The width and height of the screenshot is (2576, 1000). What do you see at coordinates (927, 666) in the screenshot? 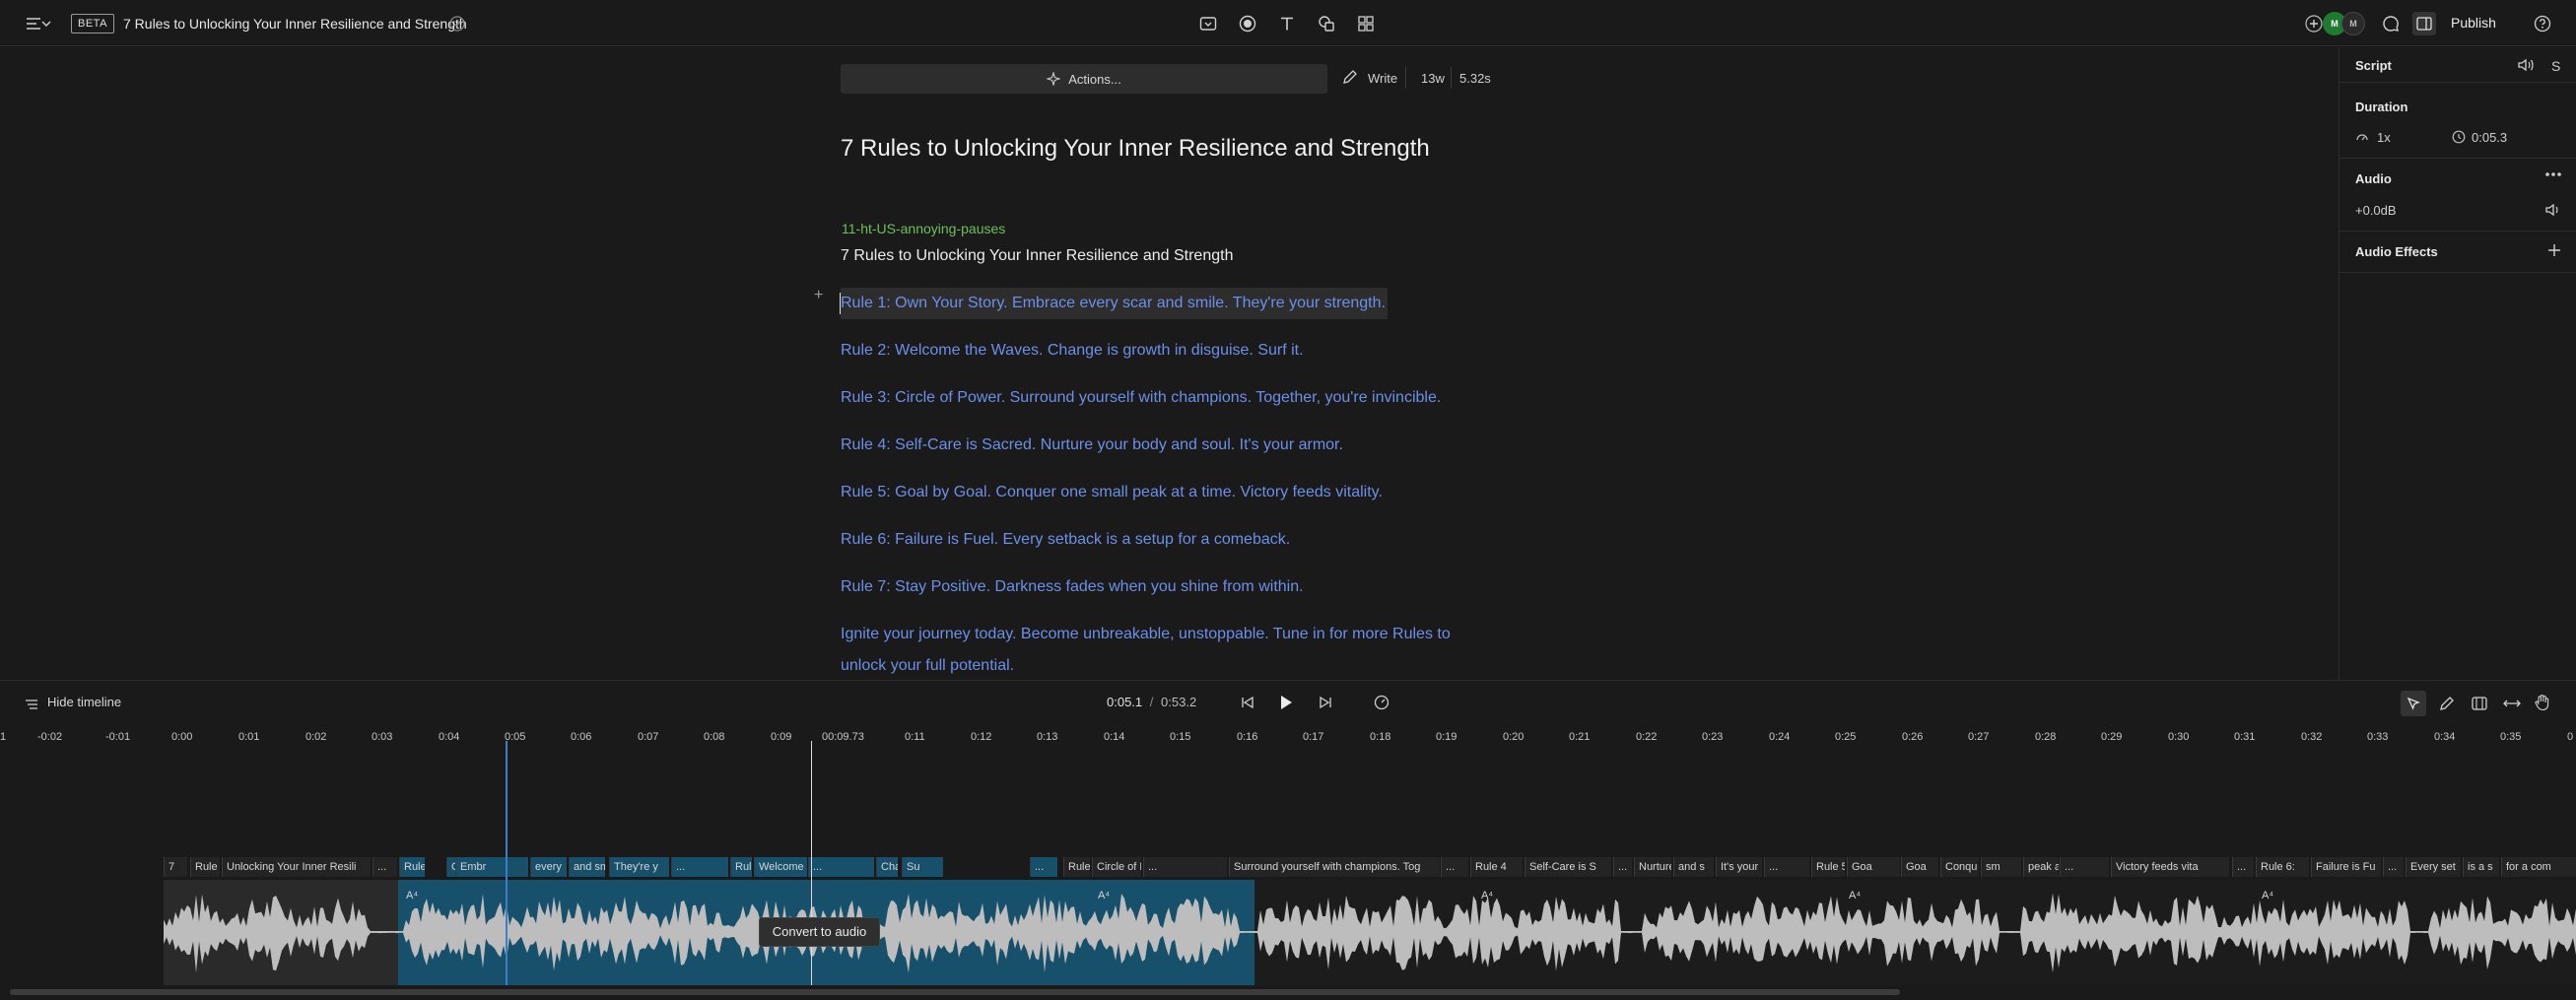
I see `script-paragraph: unlock your full potential.` at bounding box center [927, 666].